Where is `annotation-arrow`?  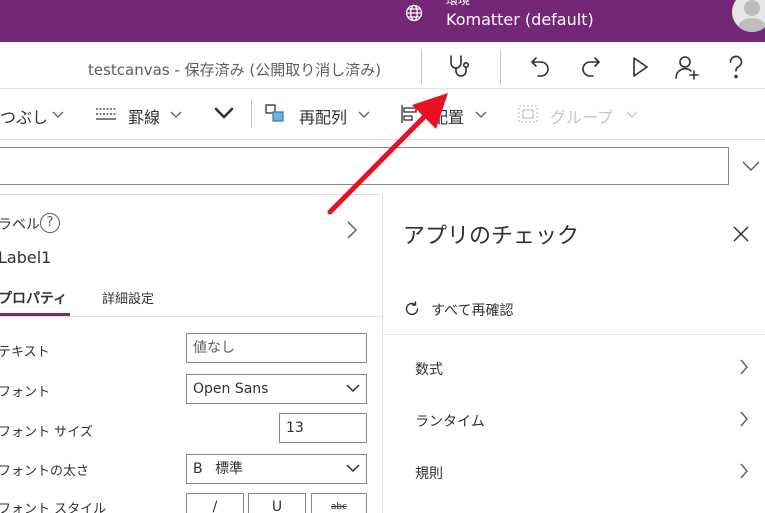
annotation-arrow is located at coordinates (390, 155).